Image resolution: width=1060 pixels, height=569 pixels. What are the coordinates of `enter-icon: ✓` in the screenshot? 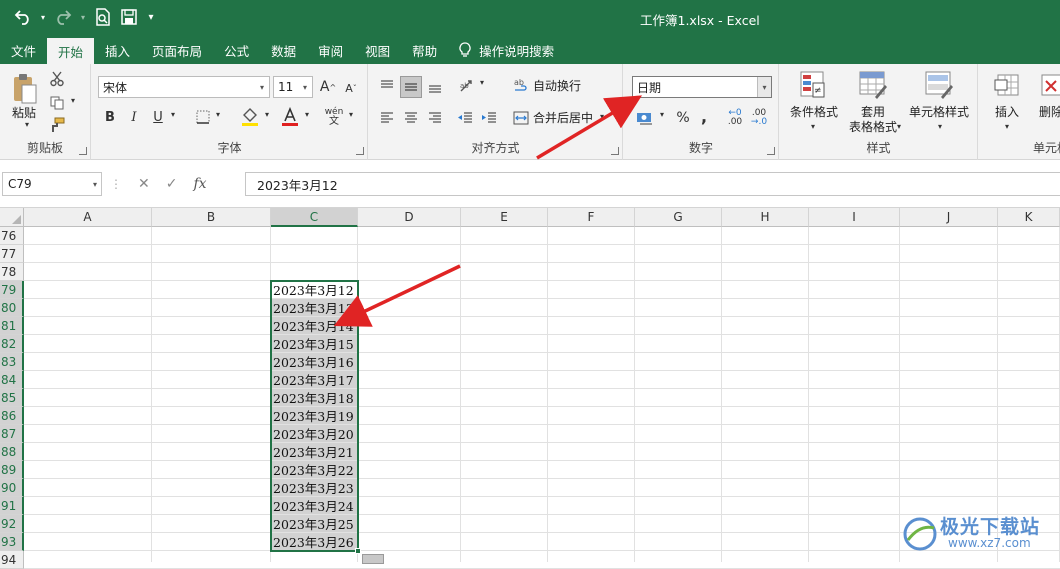 It's located at (172, 184).